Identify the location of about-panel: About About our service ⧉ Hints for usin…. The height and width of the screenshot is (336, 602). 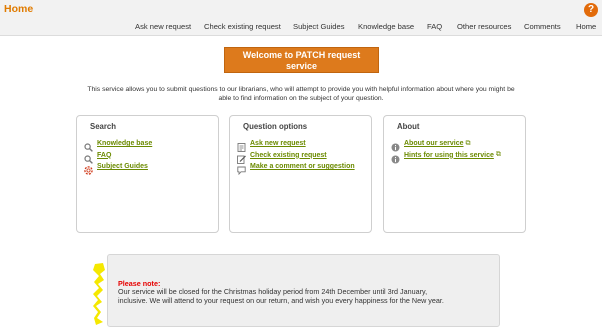
(454, 174).